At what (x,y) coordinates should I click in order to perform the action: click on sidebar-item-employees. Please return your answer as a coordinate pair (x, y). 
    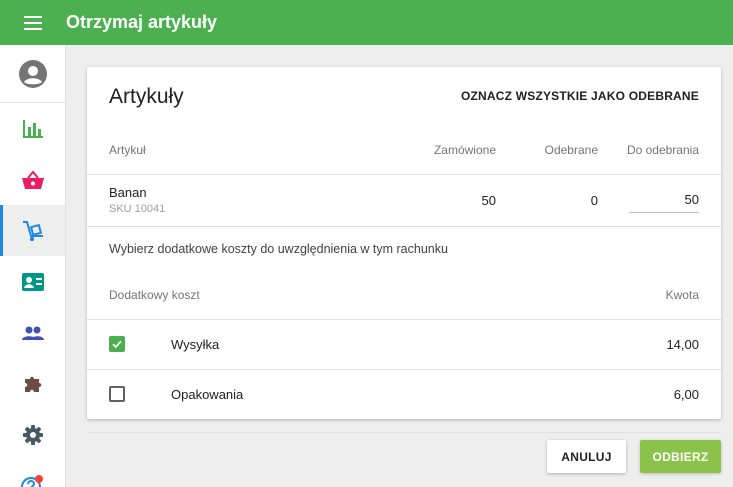
    Looking at the image, I should click on (32, 332).